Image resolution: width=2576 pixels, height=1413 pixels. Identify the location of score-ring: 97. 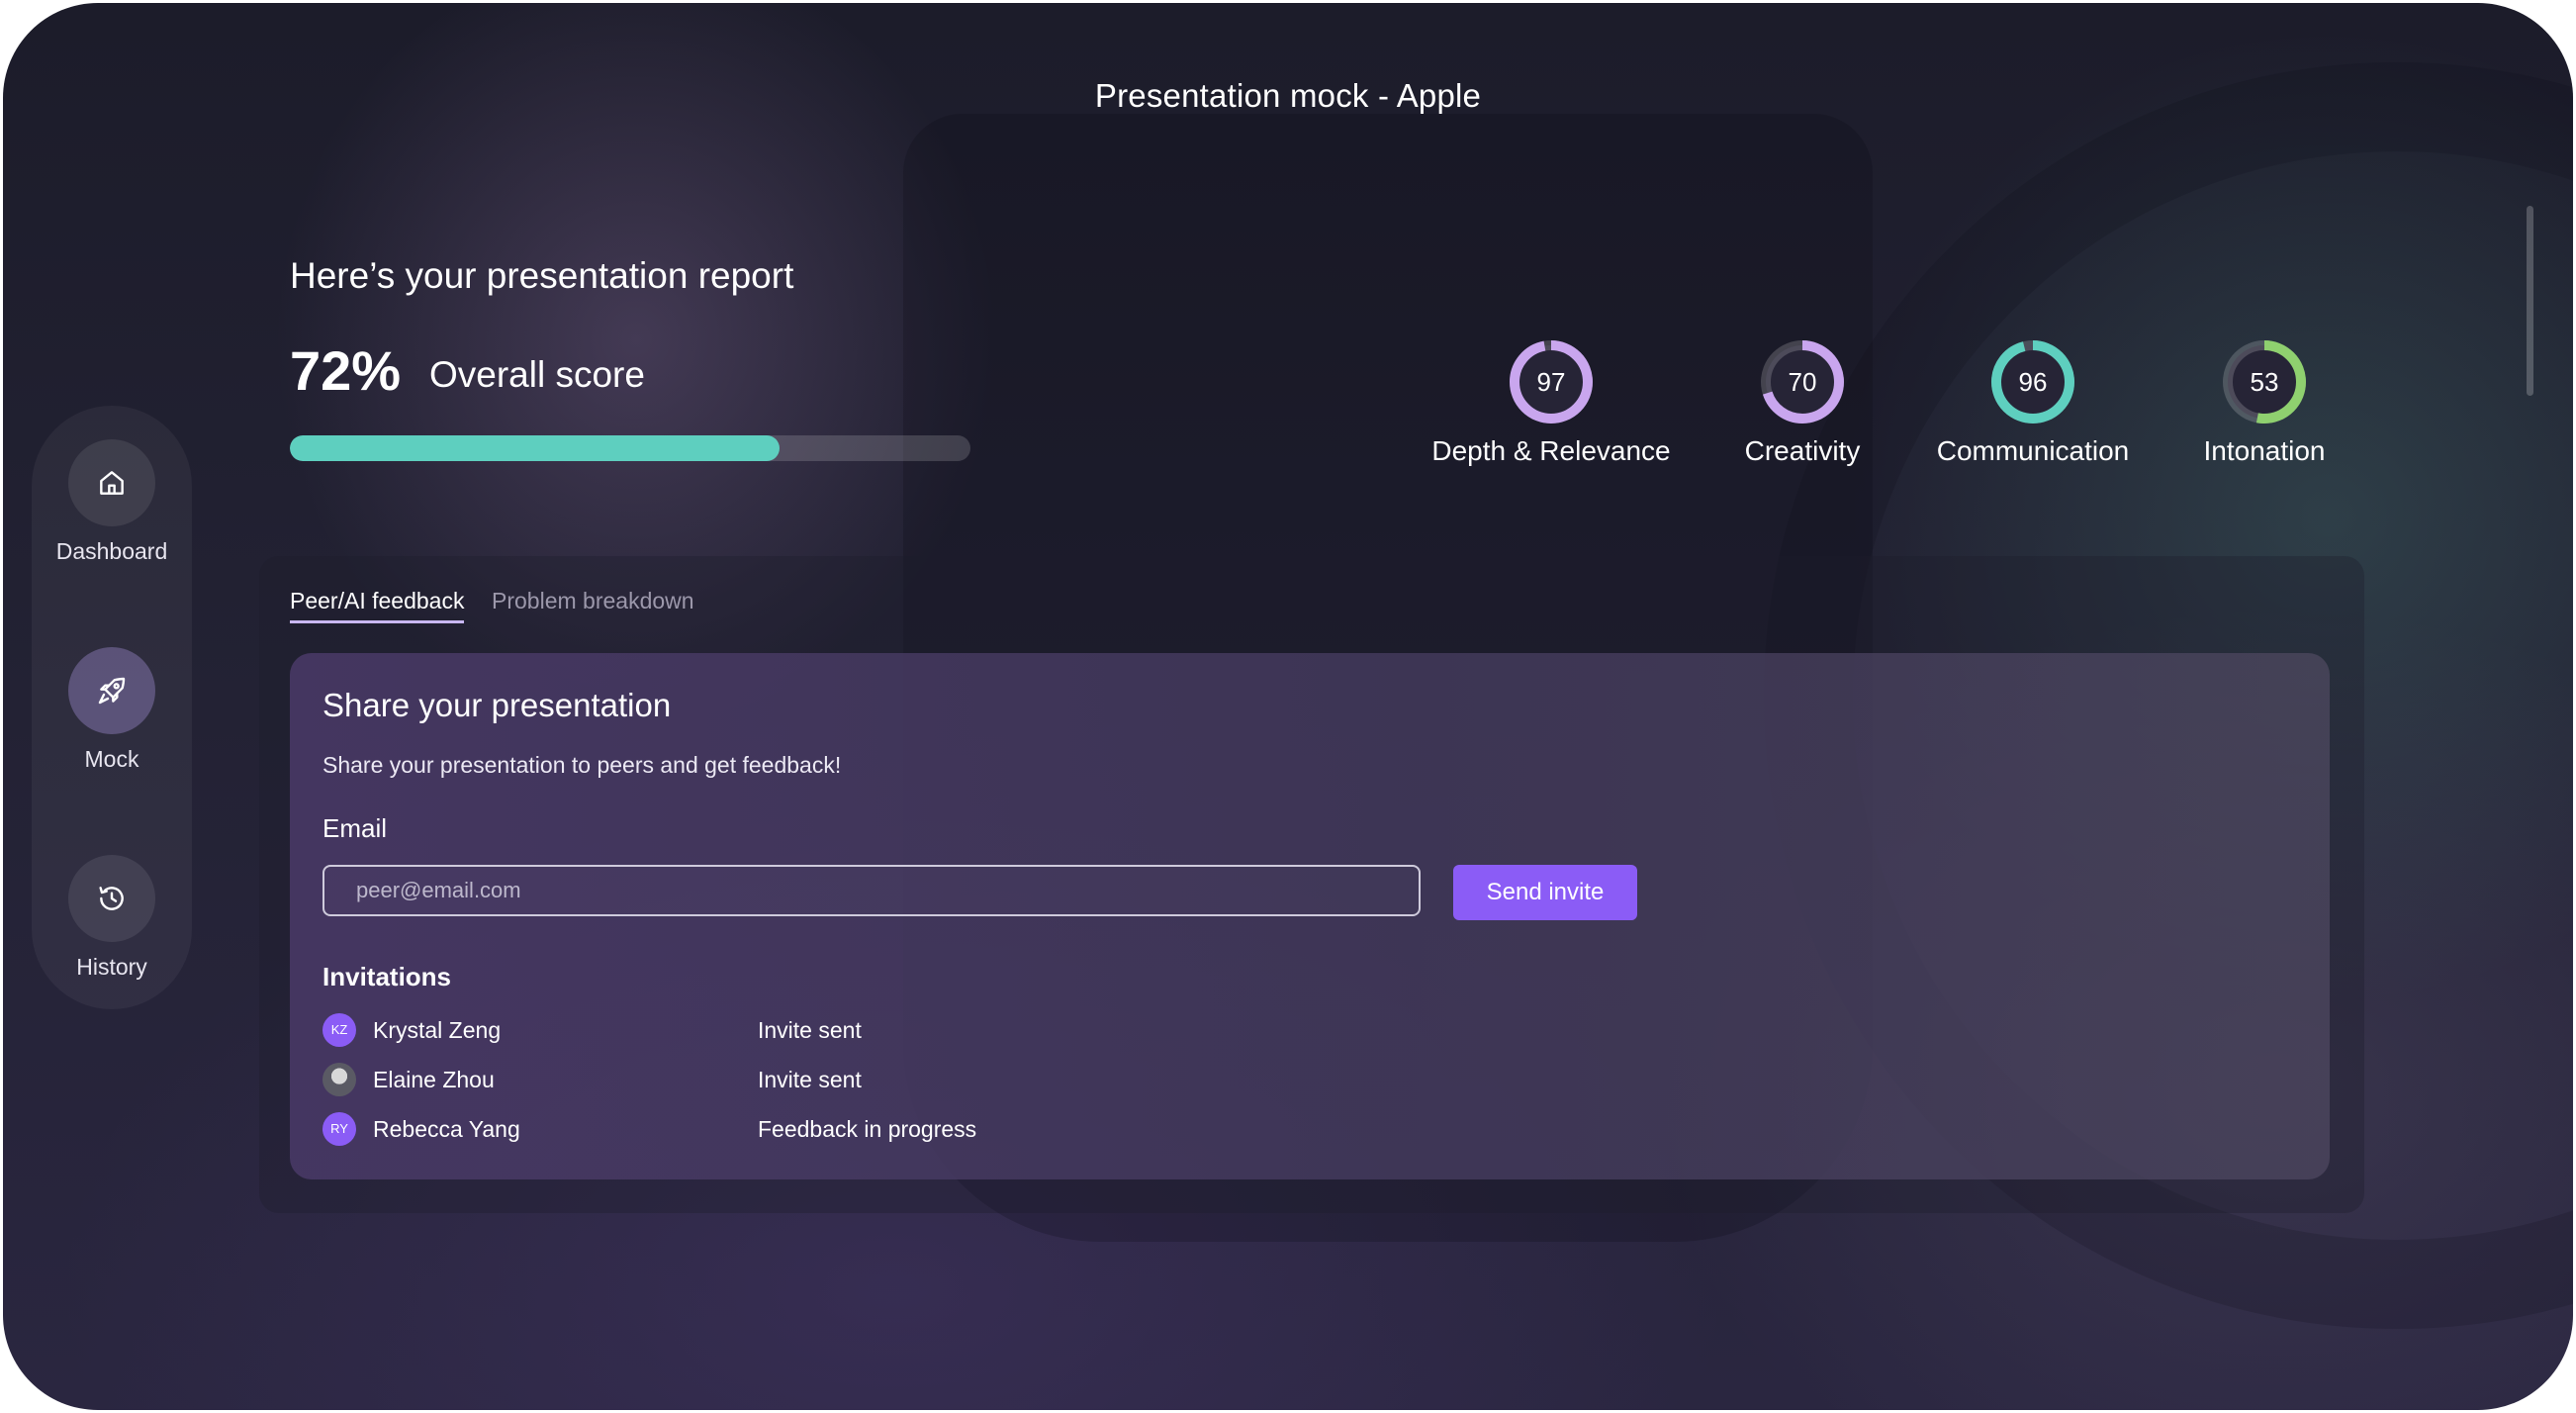
(1552, 382).